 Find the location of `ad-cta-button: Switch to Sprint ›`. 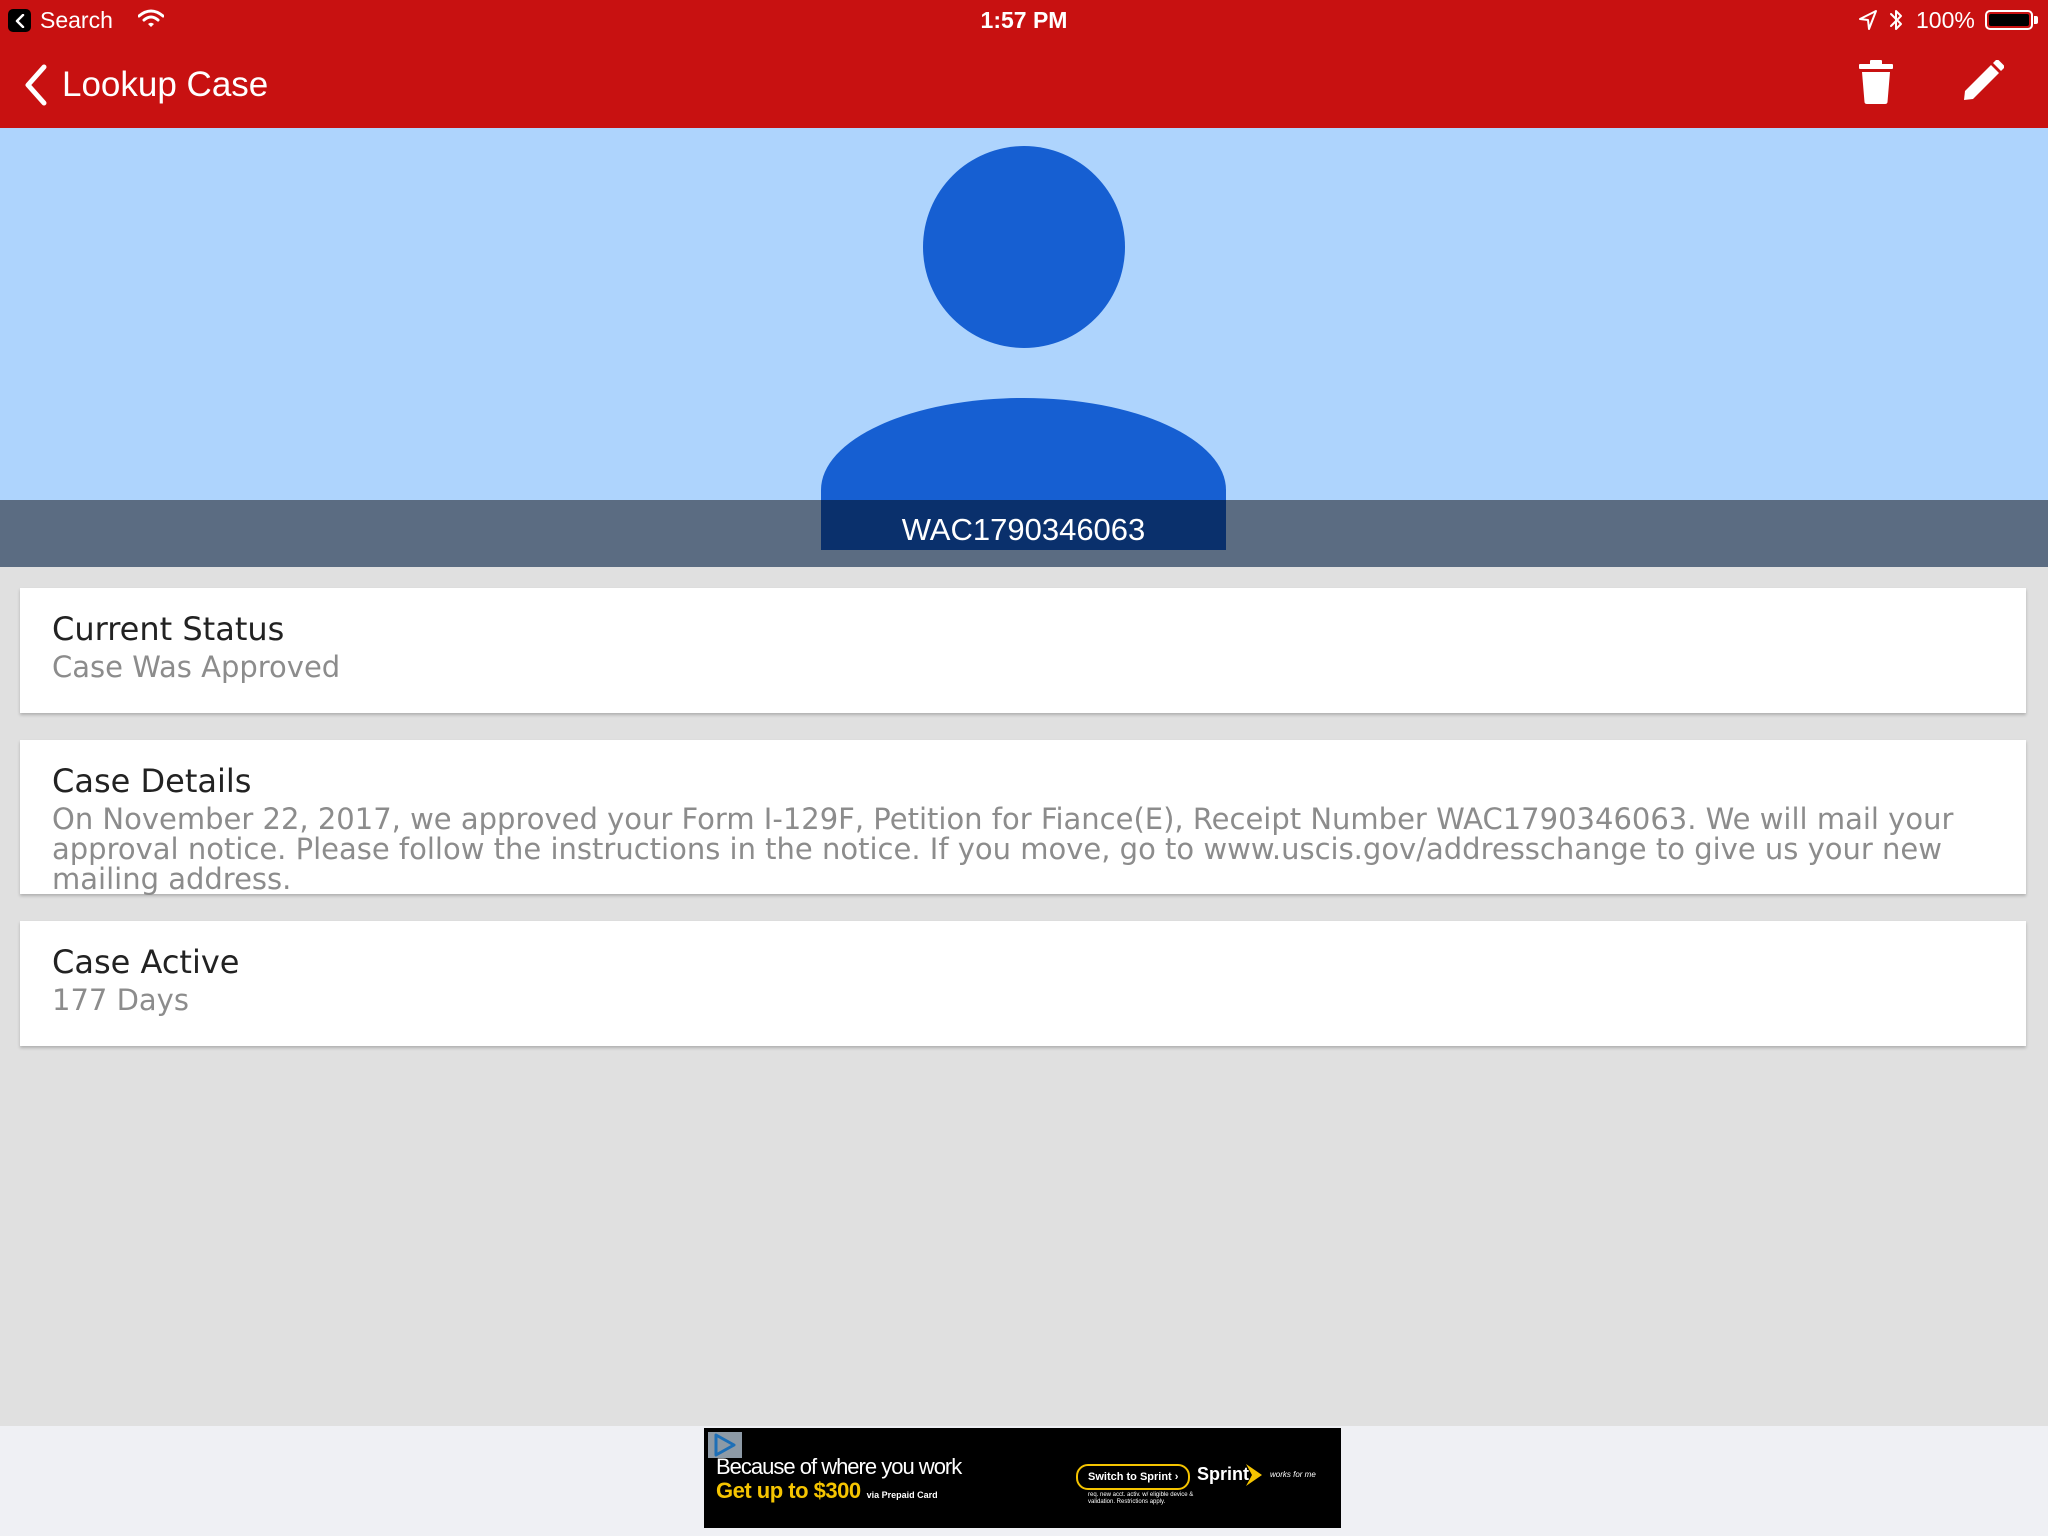

ad-cta-button: Switch to Sprint › is located at coordinates (1133, 1477).